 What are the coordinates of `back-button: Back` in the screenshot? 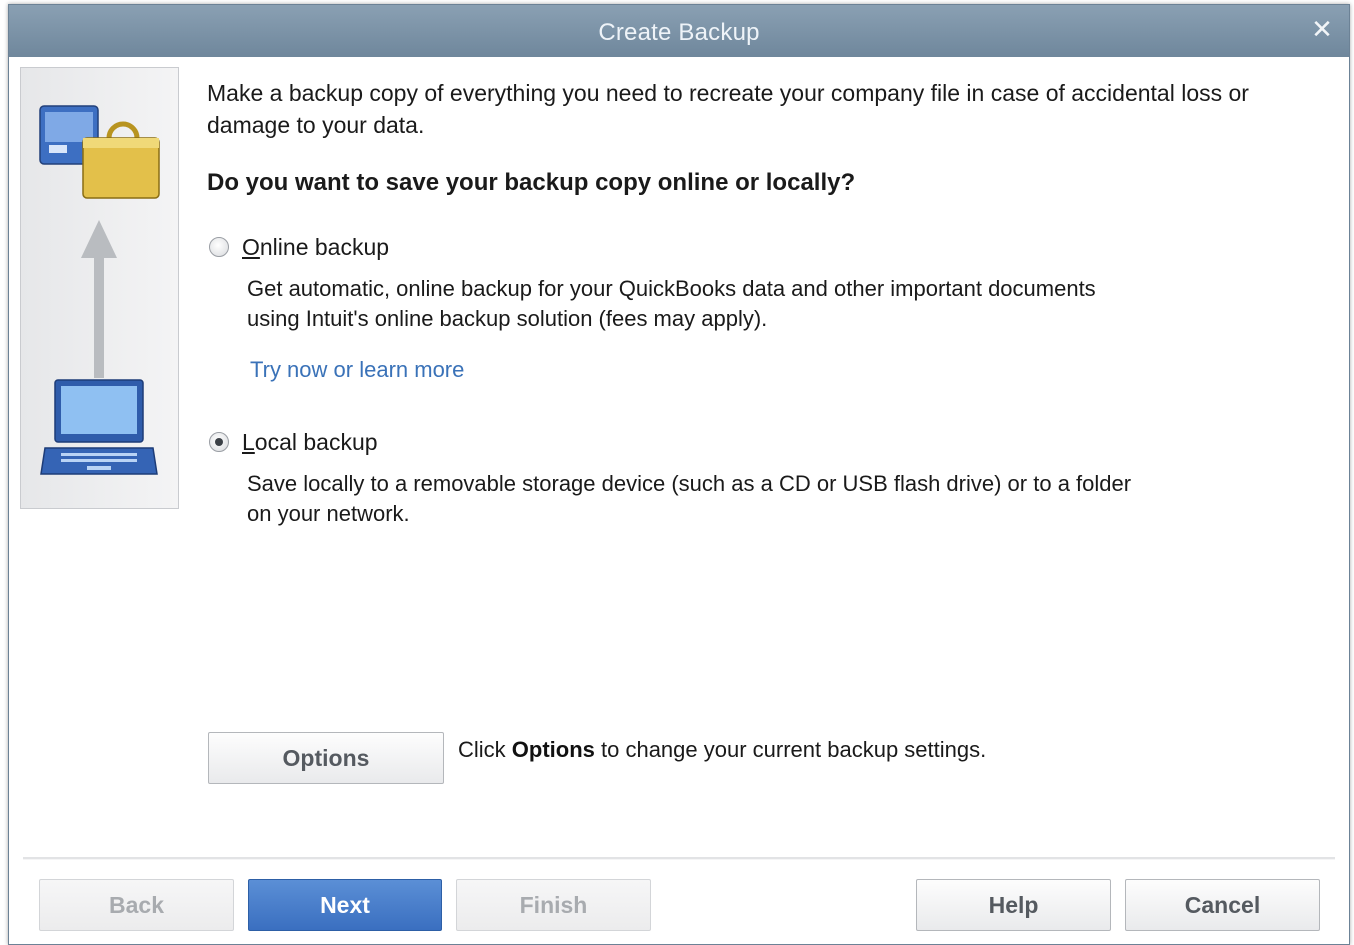 It's located at (136, 905).